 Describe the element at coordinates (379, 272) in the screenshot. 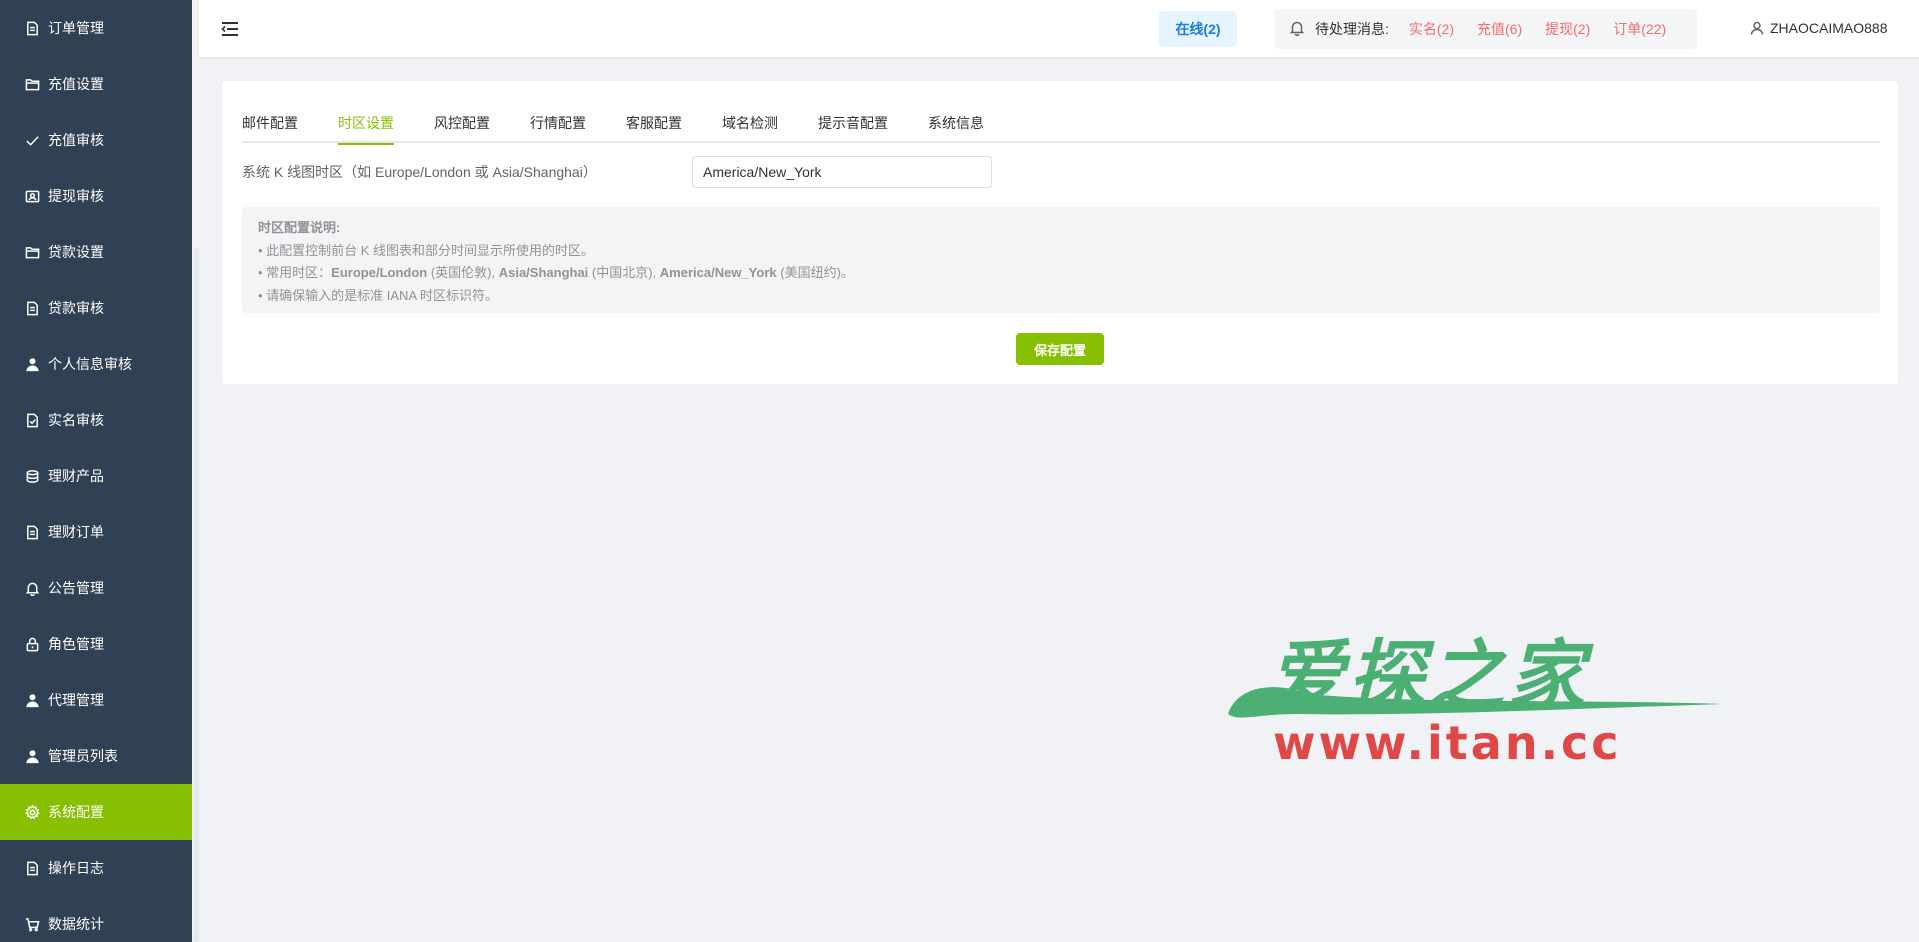

I see `notice-tz-london: Europe/London` at that location.